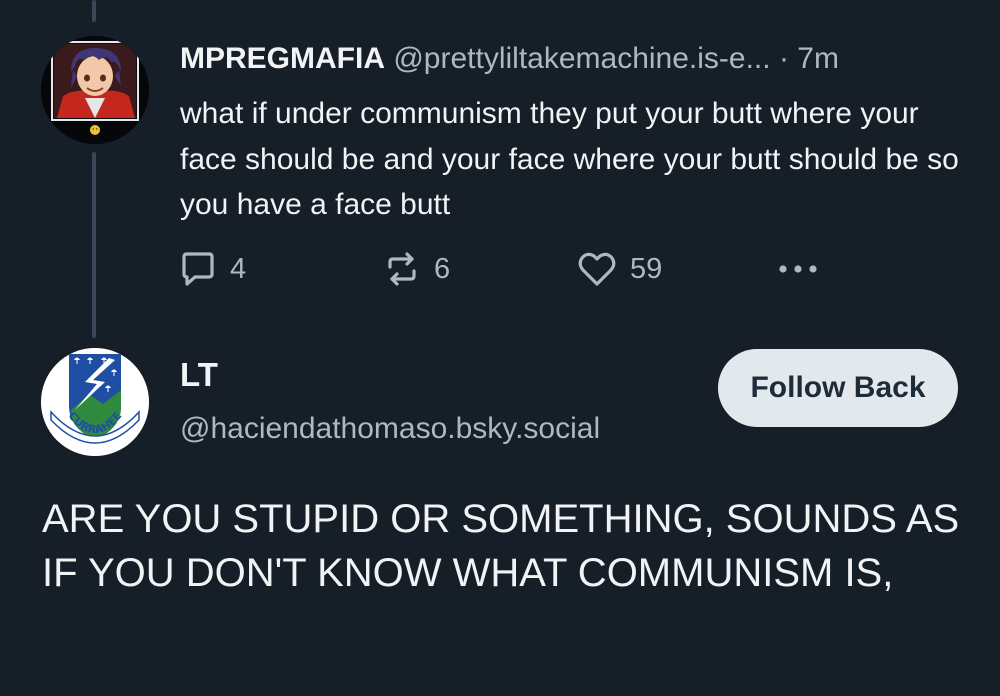 The width and height of the screenshot is (1000, 696). I want to click on reply-avatar: CURRAHEE, so click(95, 402).